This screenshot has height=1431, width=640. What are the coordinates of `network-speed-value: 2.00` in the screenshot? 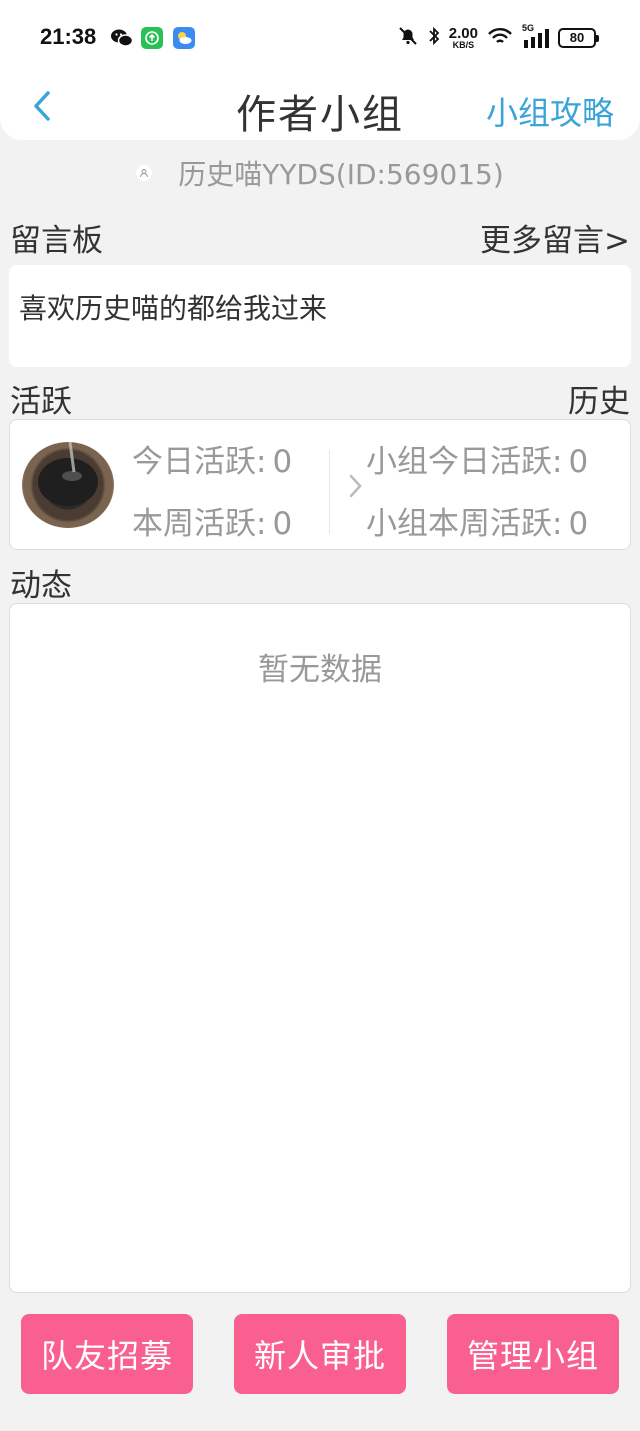 It's located at (463, 33).